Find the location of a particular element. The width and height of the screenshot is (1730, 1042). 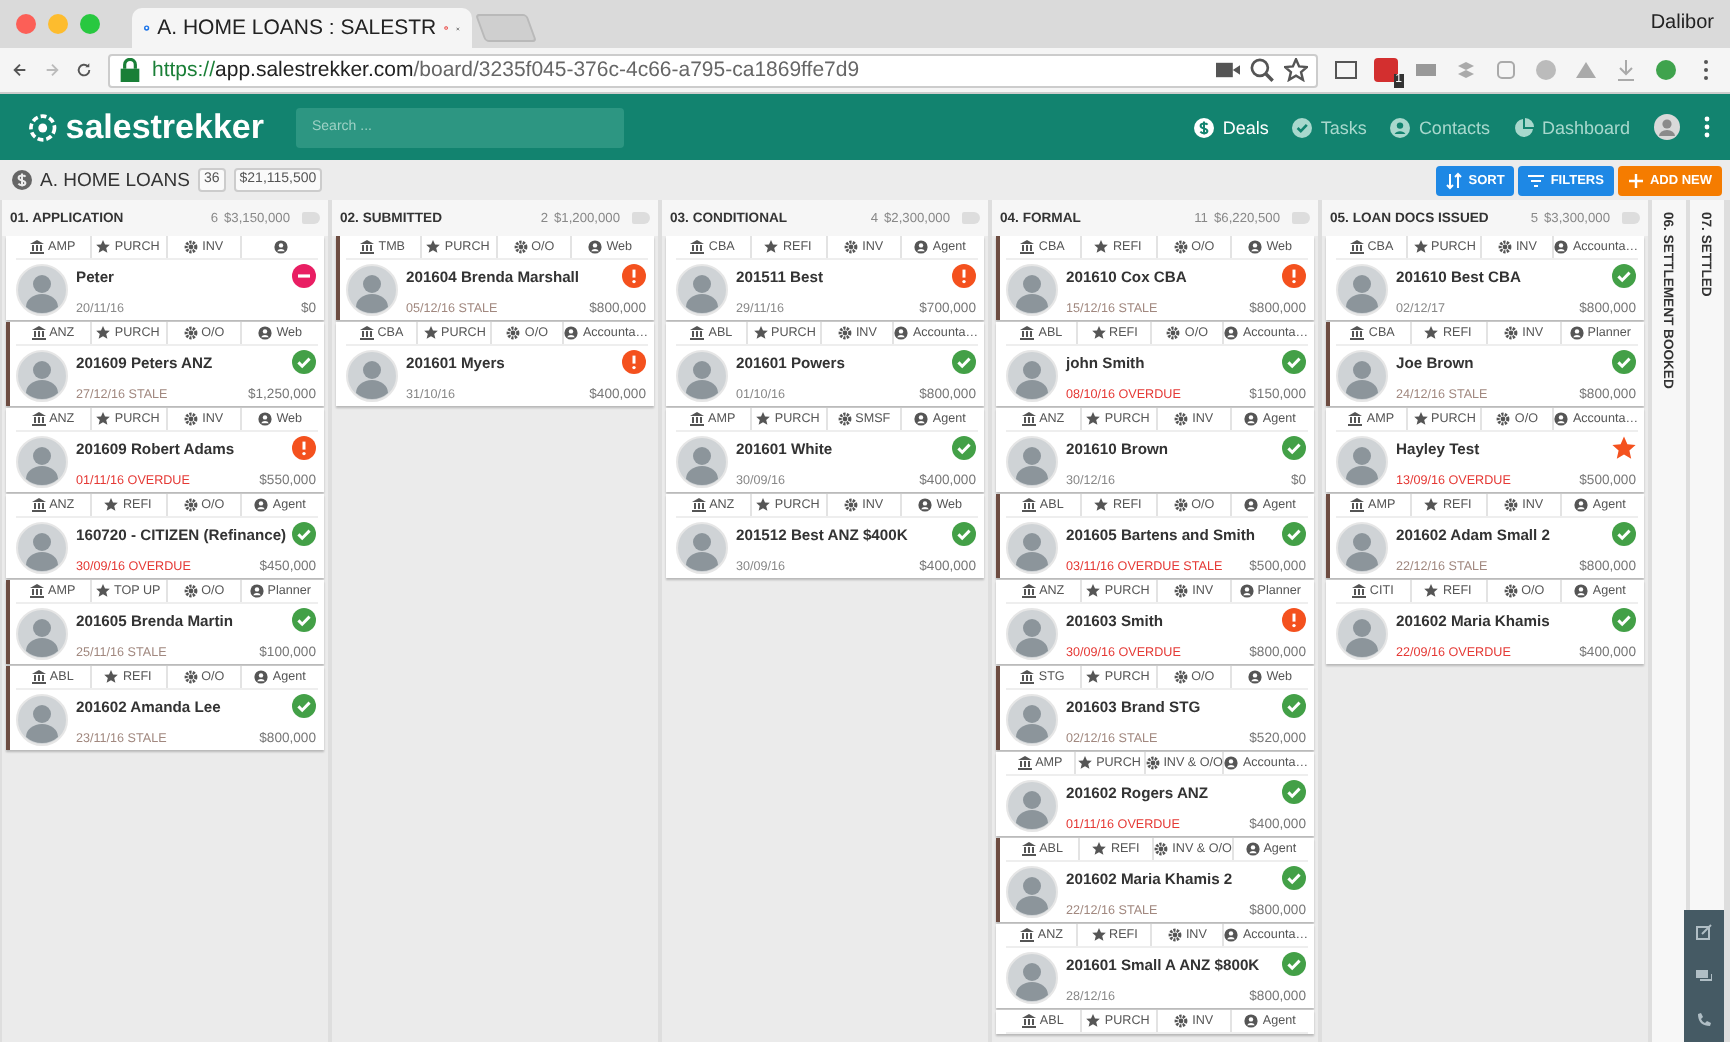

chat-icon is located at coordinates (1704, 976).